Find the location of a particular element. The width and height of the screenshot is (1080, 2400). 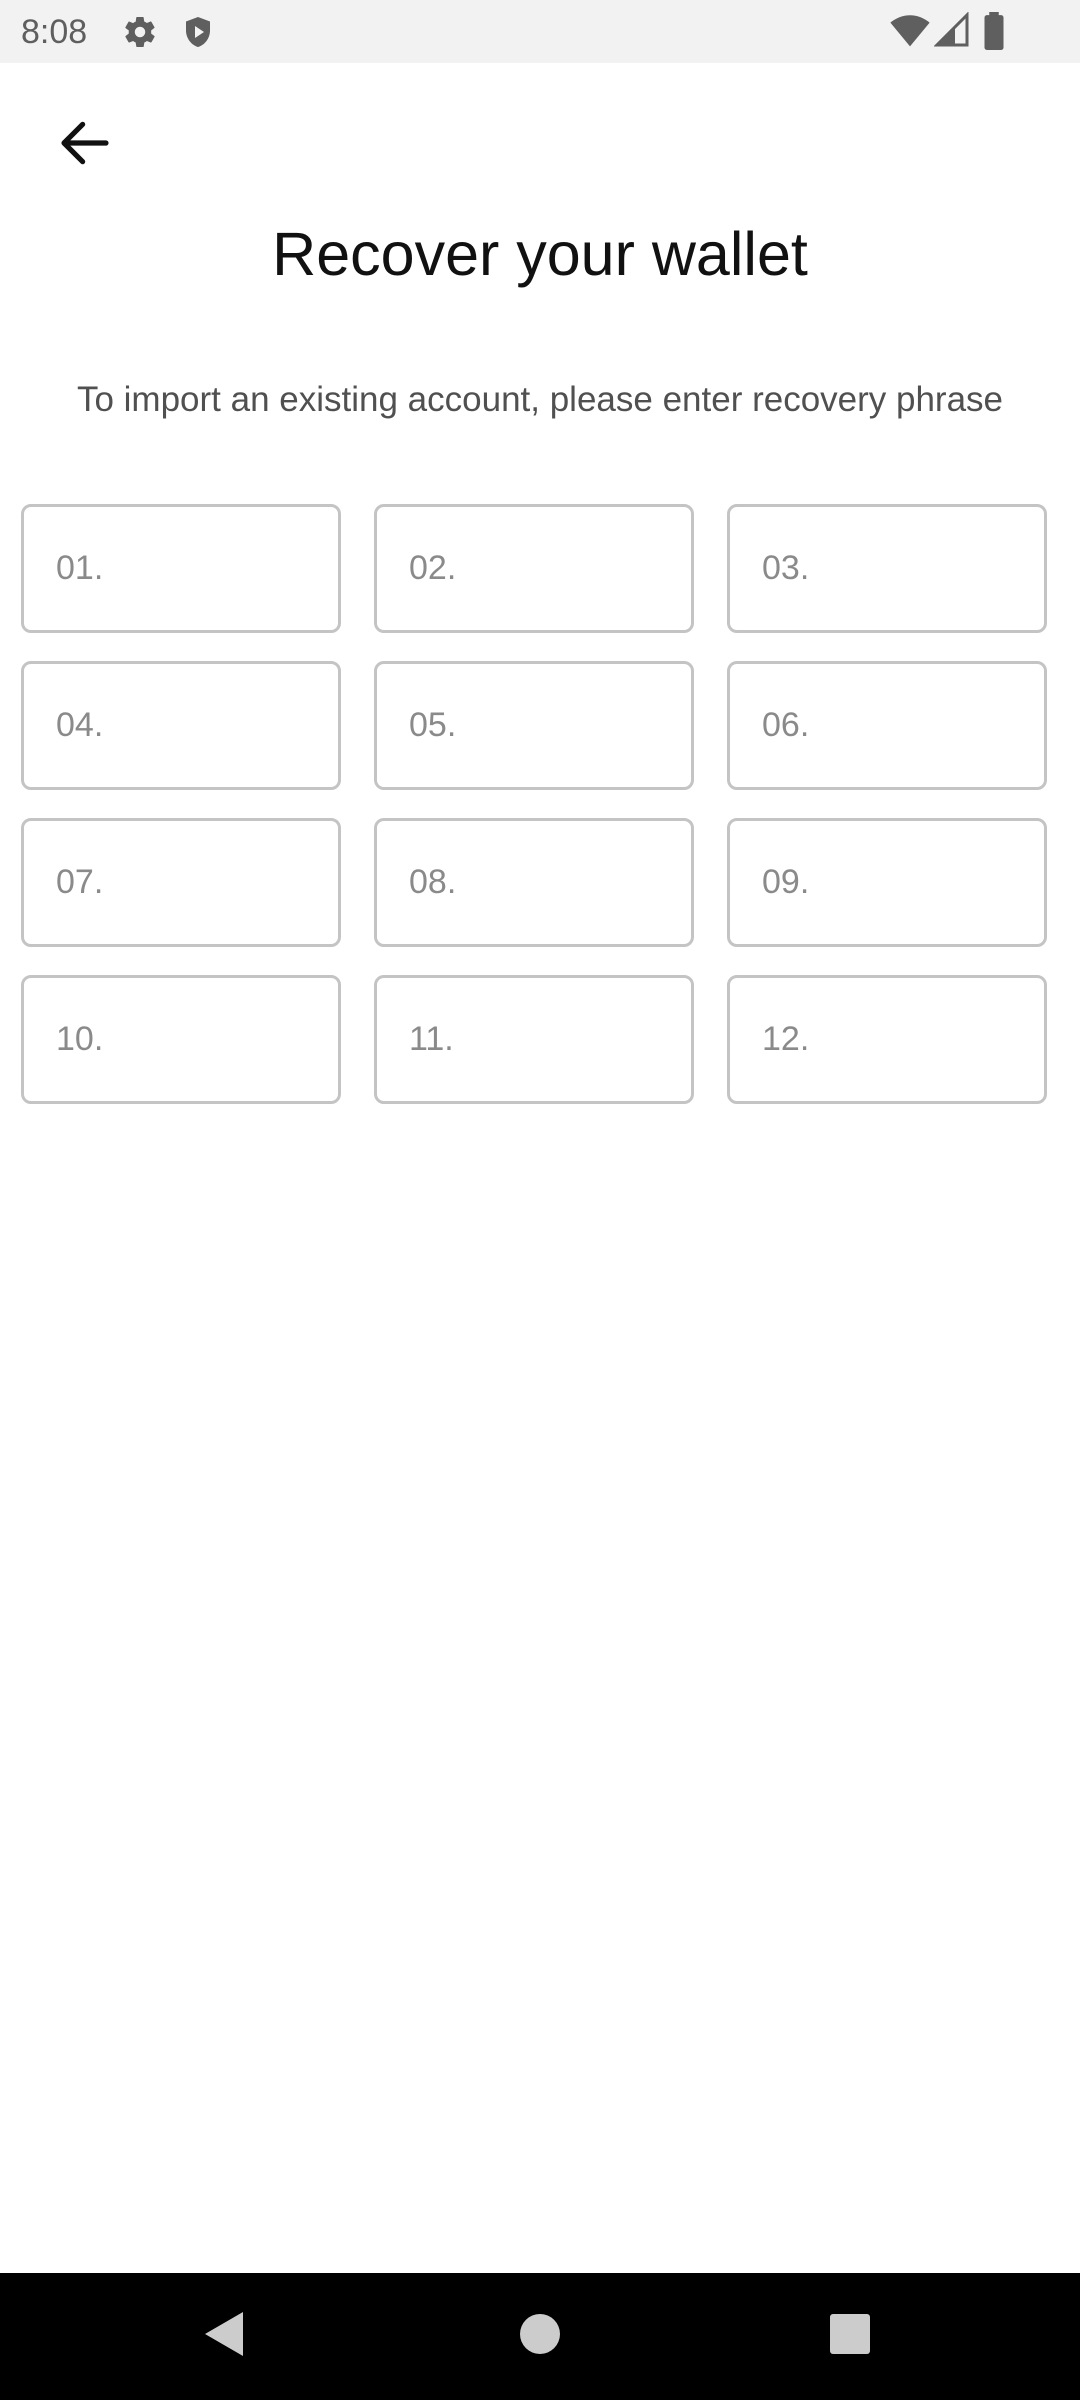

shield-icon is located at coordinates (198, 34).